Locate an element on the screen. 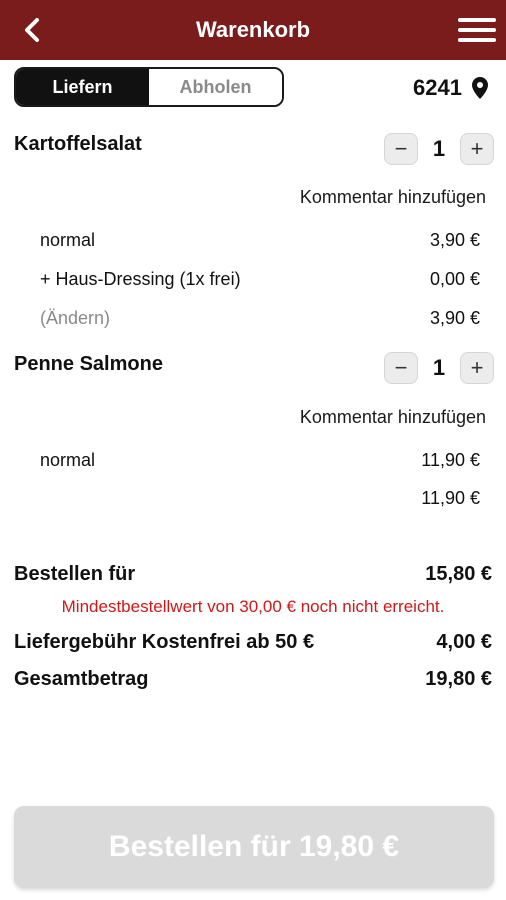 The width and height of the screenshot is (506, 900). list-item: normal 11,90 € is located at coordinates (260, 460).